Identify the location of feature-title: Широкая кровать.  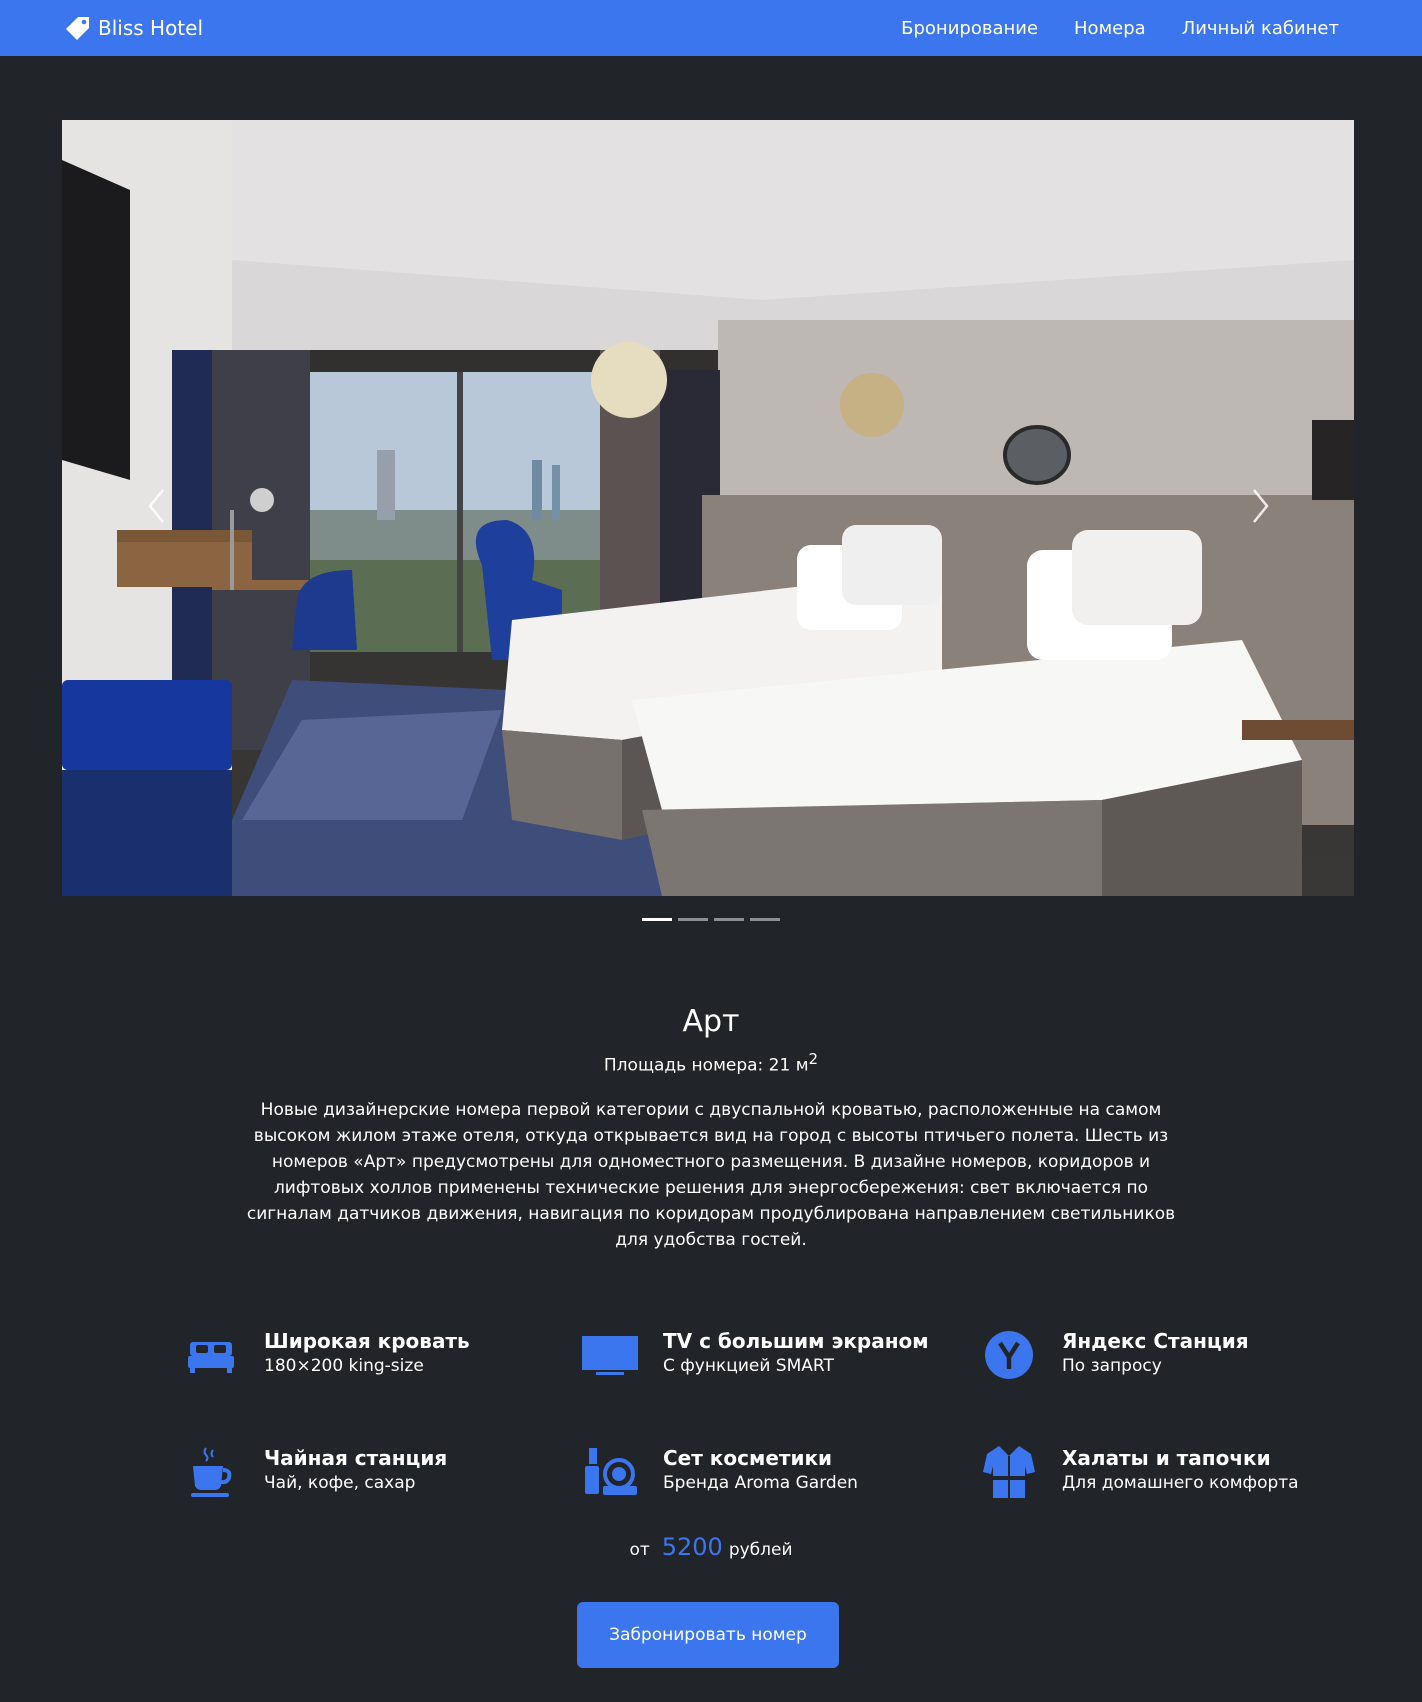
(367, 1341).